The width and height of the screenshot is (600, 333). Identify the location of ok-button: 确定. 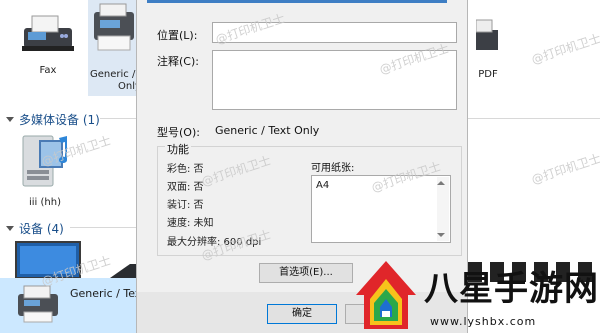
(302, 314).